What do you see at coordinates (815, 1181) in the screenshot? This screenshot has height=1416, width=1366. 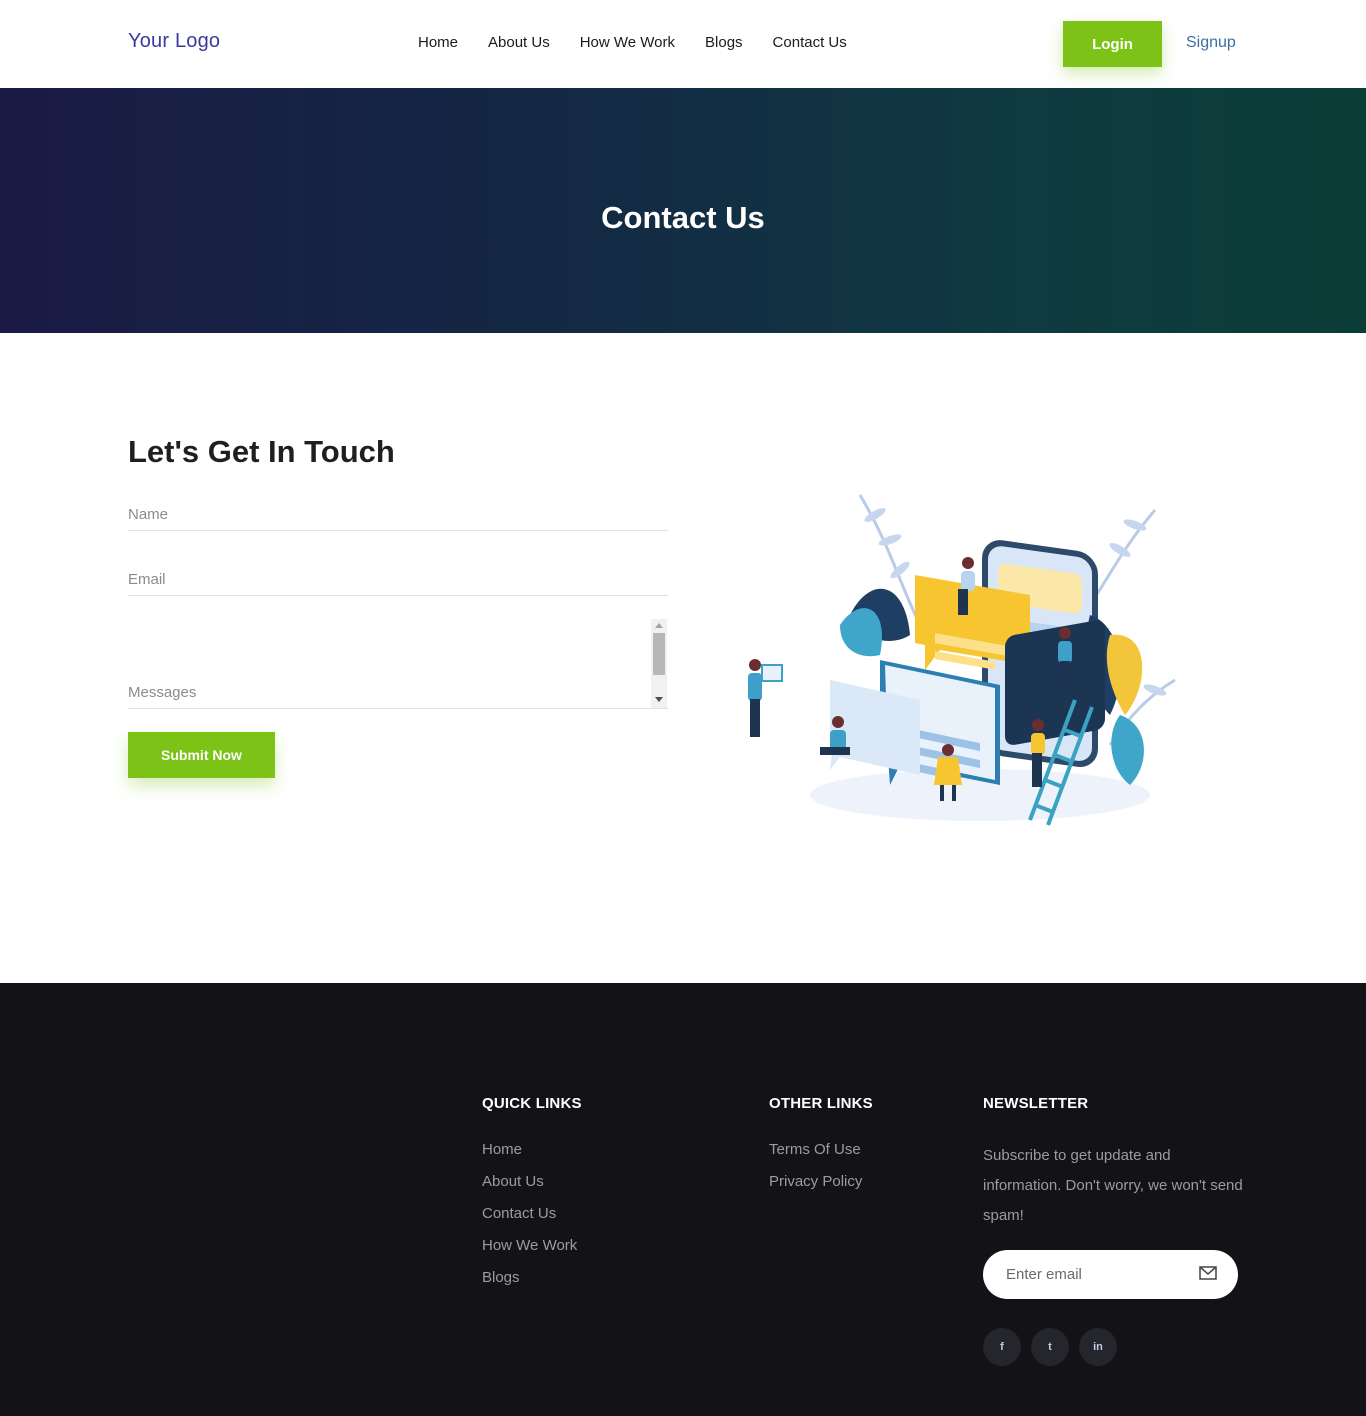 I see `footer-link-privacy: Privacy Policy` at bounding box center [815, 1181].